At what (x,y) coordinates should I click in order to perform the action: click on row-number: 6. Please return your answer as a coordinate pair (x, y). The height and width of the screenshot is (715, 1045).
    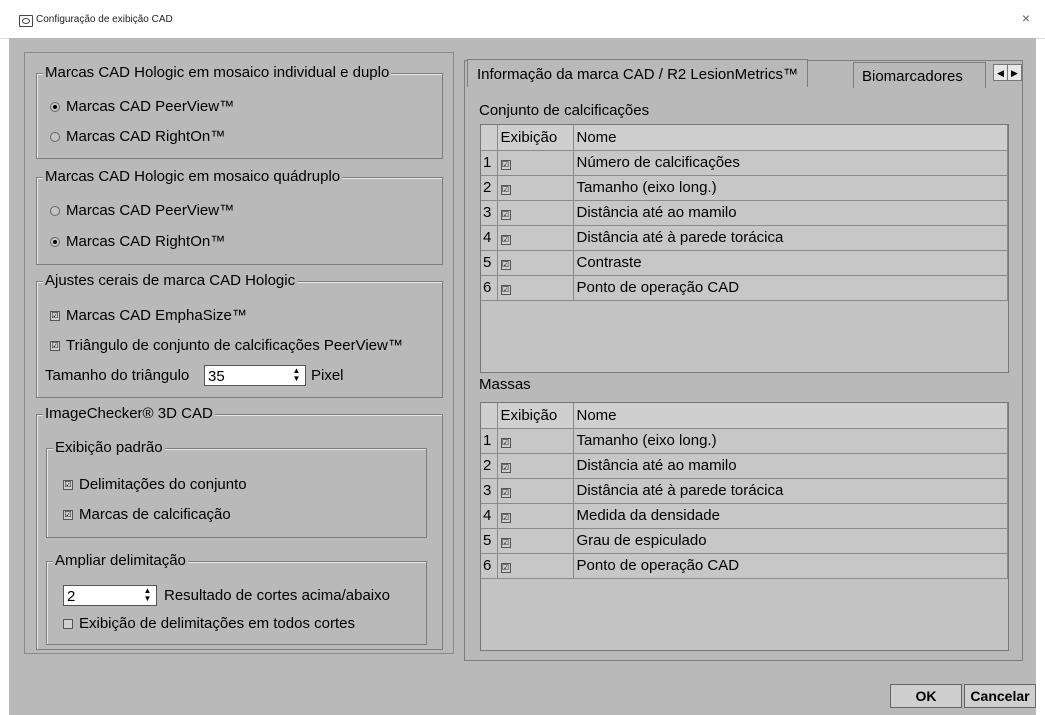
    Looking at the image, I should click on (489, 288).